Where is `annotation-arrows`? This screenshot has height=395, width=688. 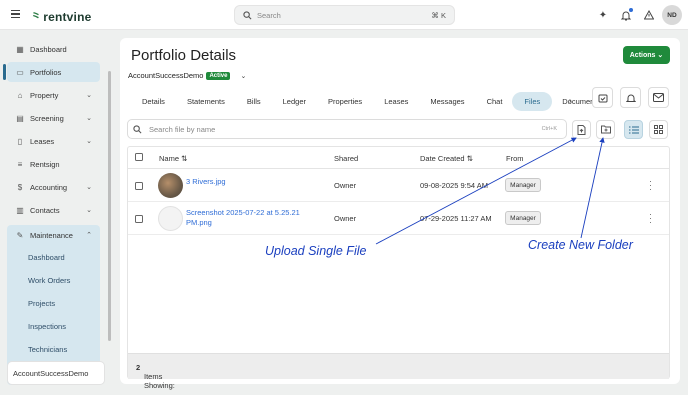 annotation-arrows is located at coordinates (490, 191).